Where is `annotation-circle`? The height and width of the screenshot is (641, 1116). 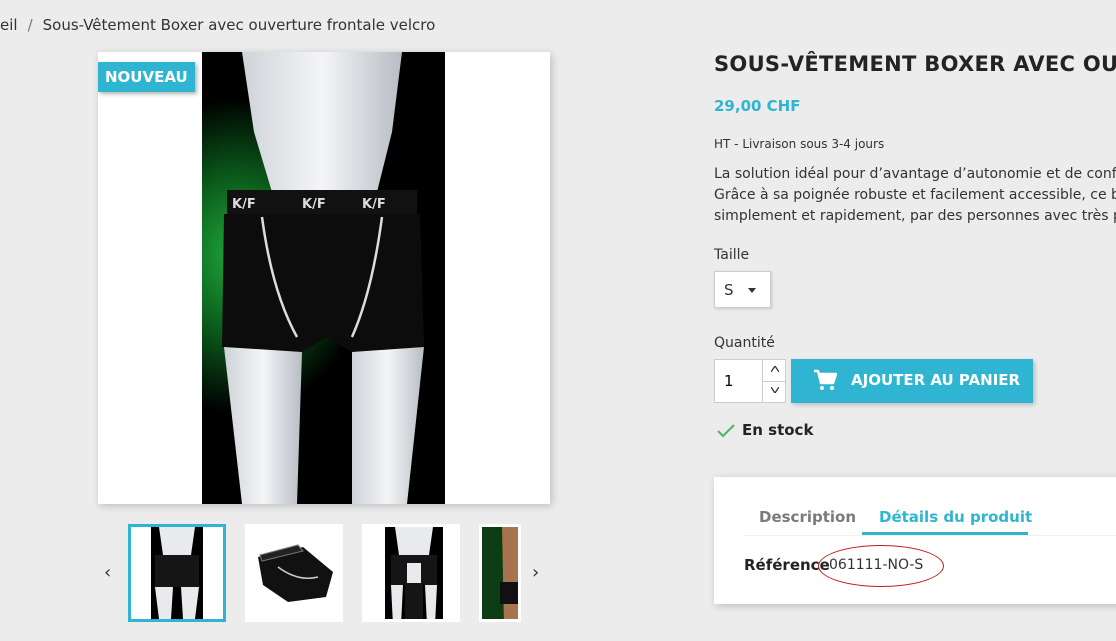
annotation-circle is located at coordinates (881, 566).